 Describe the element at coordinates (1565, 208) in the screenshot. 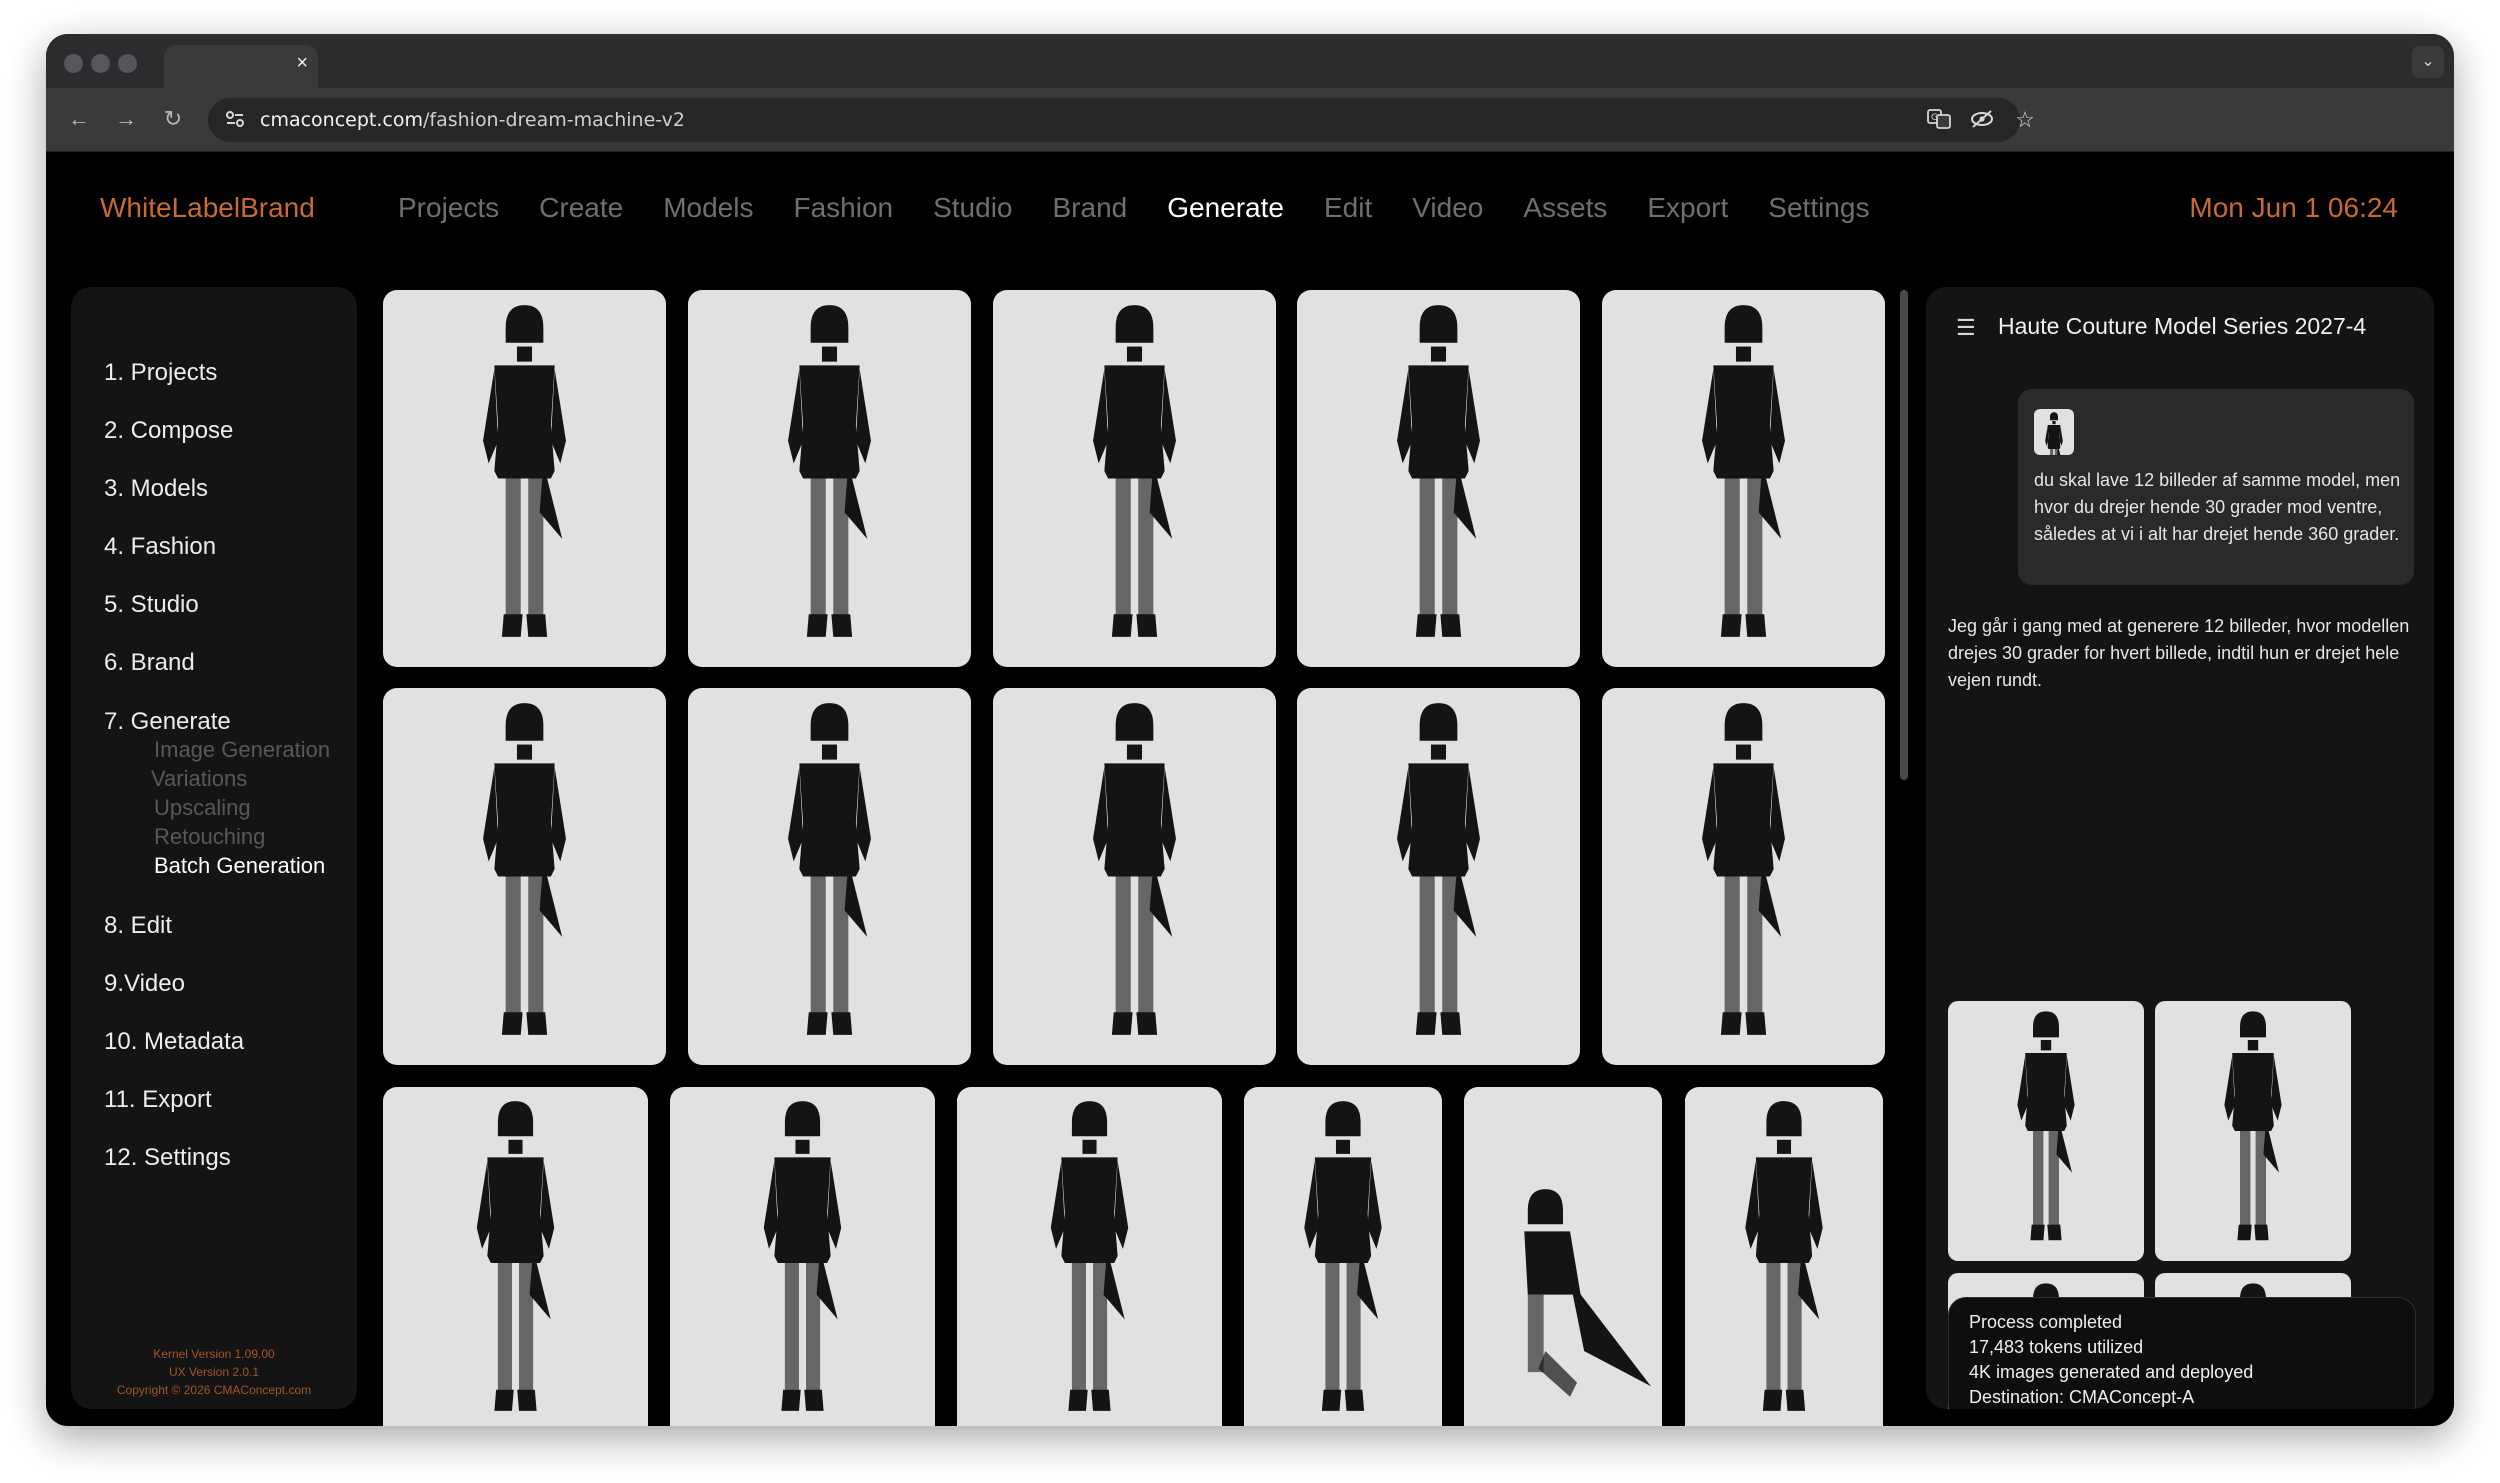

I see `nav-assets: Assets` at that location.